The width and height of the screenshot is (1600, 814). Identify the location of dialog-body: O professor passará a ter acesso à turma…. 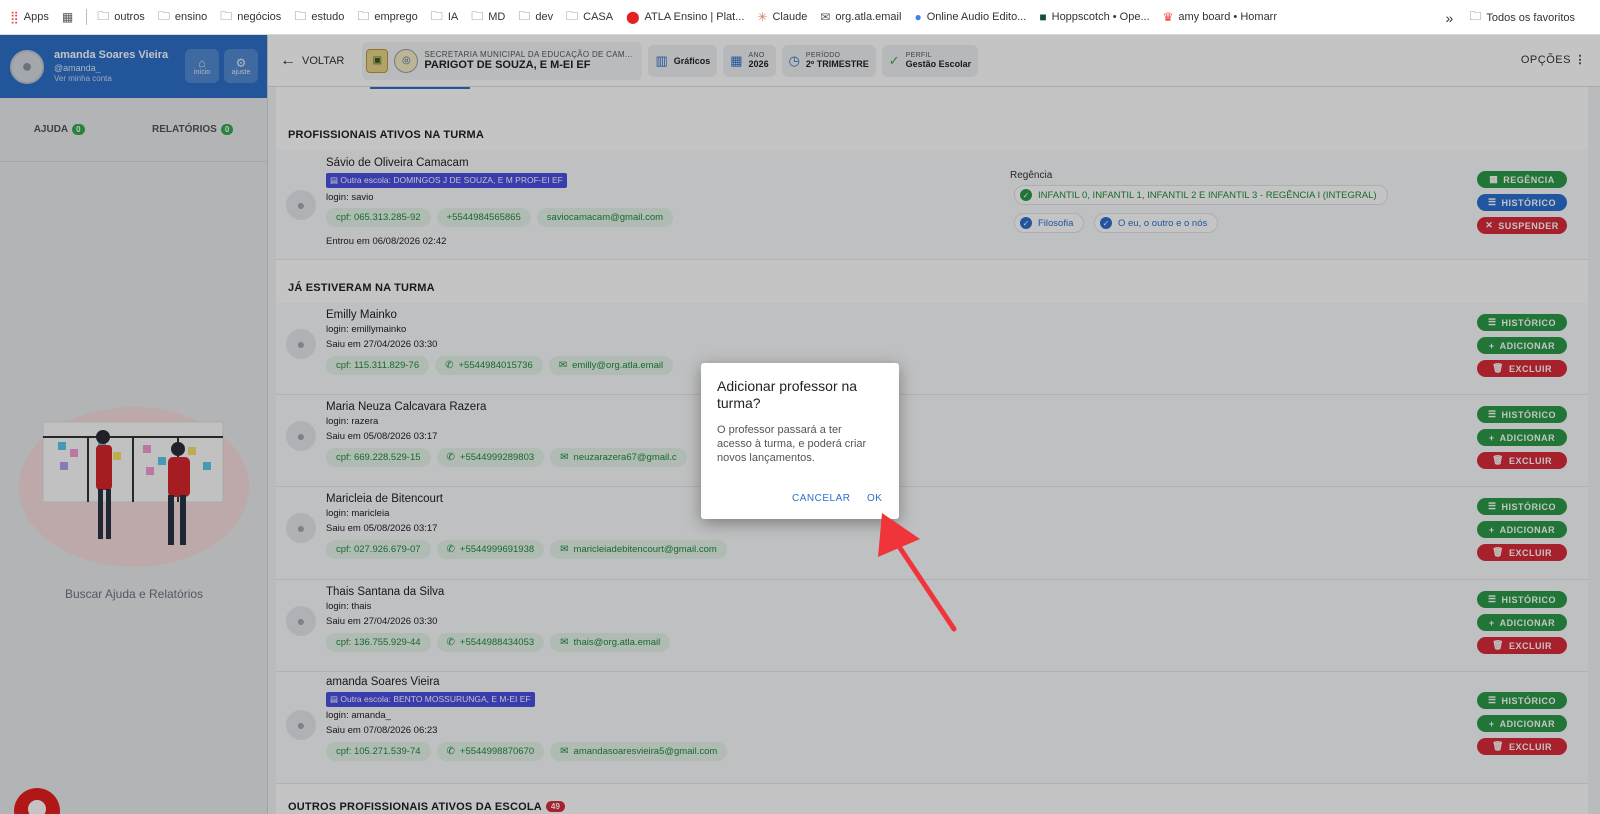
(792, 444).